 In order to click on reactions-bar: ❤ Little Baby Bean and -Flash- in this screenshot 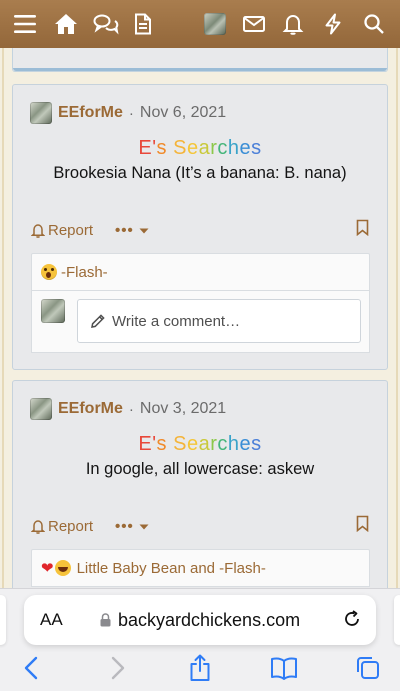, I will do `click(200, 568)`.